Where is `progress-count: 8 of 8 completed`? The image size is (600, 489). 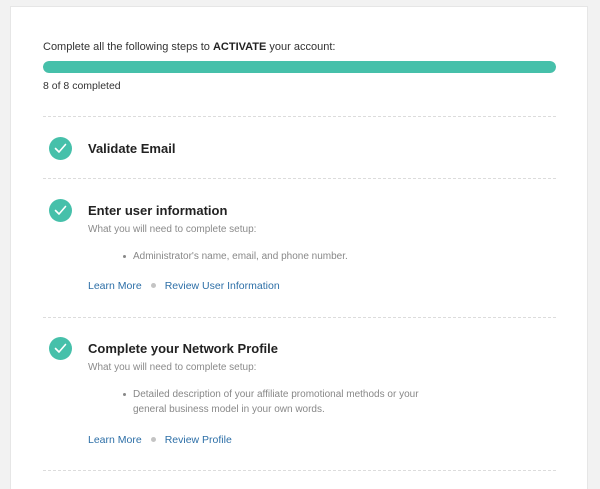
progress-count: 8 of 8 completed is located at coordinates (82, 86).